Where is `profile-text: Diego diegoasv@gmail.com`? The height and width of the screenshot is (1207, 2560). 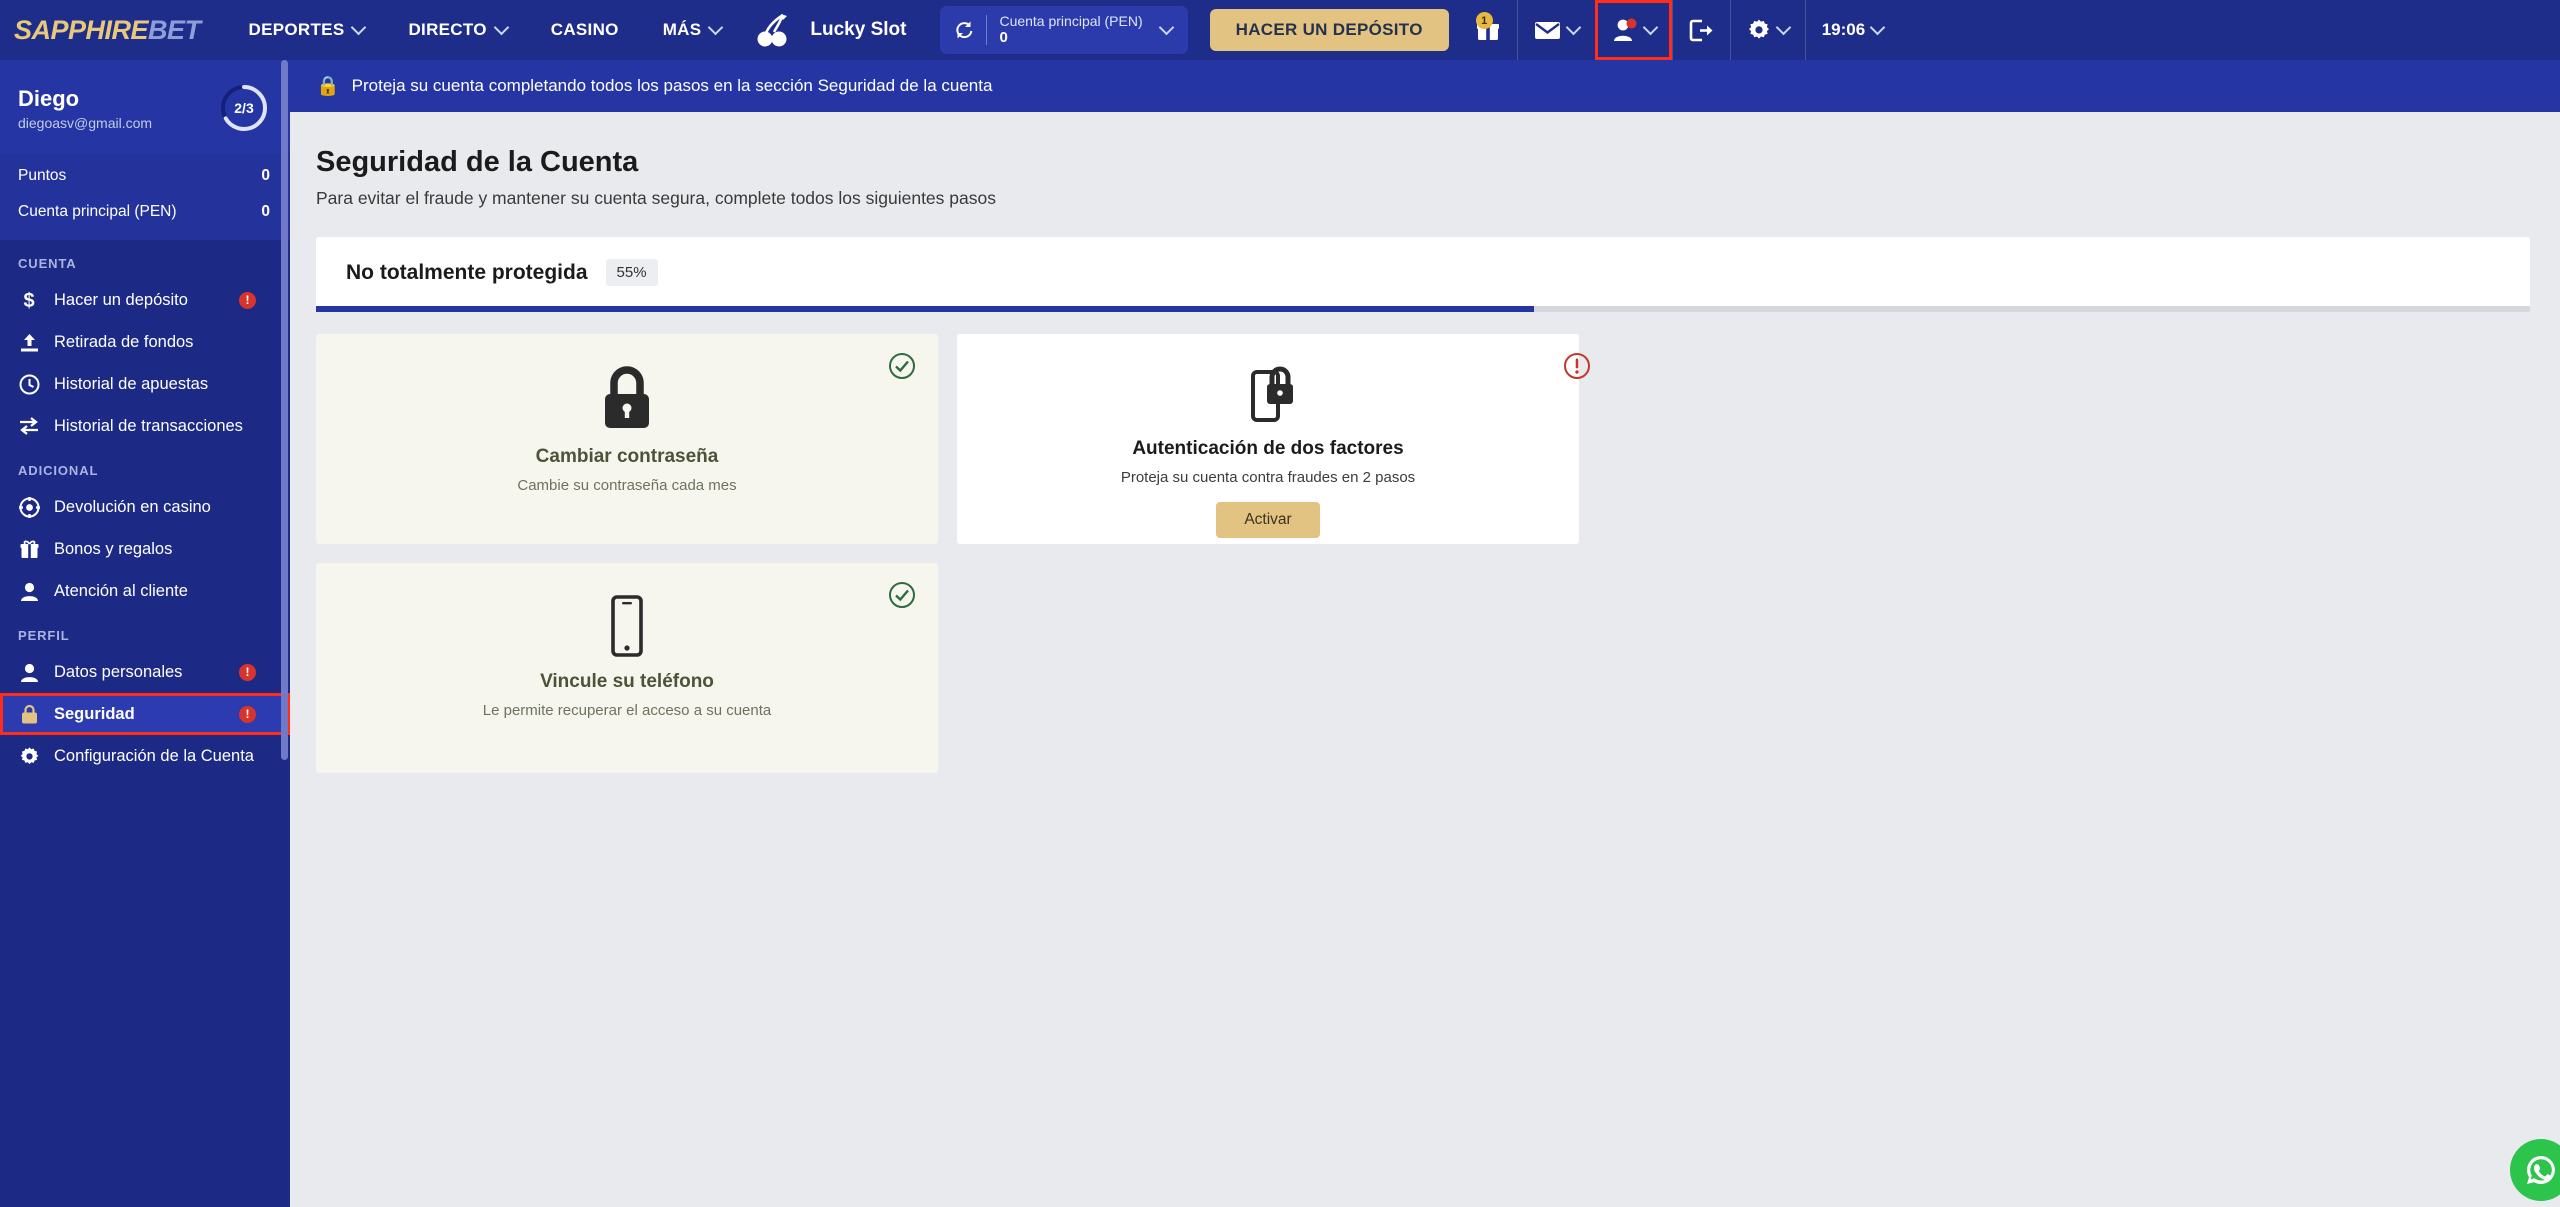 profile-text: Diego diegoasv@gmail.com is located at coordinates (85, 108).